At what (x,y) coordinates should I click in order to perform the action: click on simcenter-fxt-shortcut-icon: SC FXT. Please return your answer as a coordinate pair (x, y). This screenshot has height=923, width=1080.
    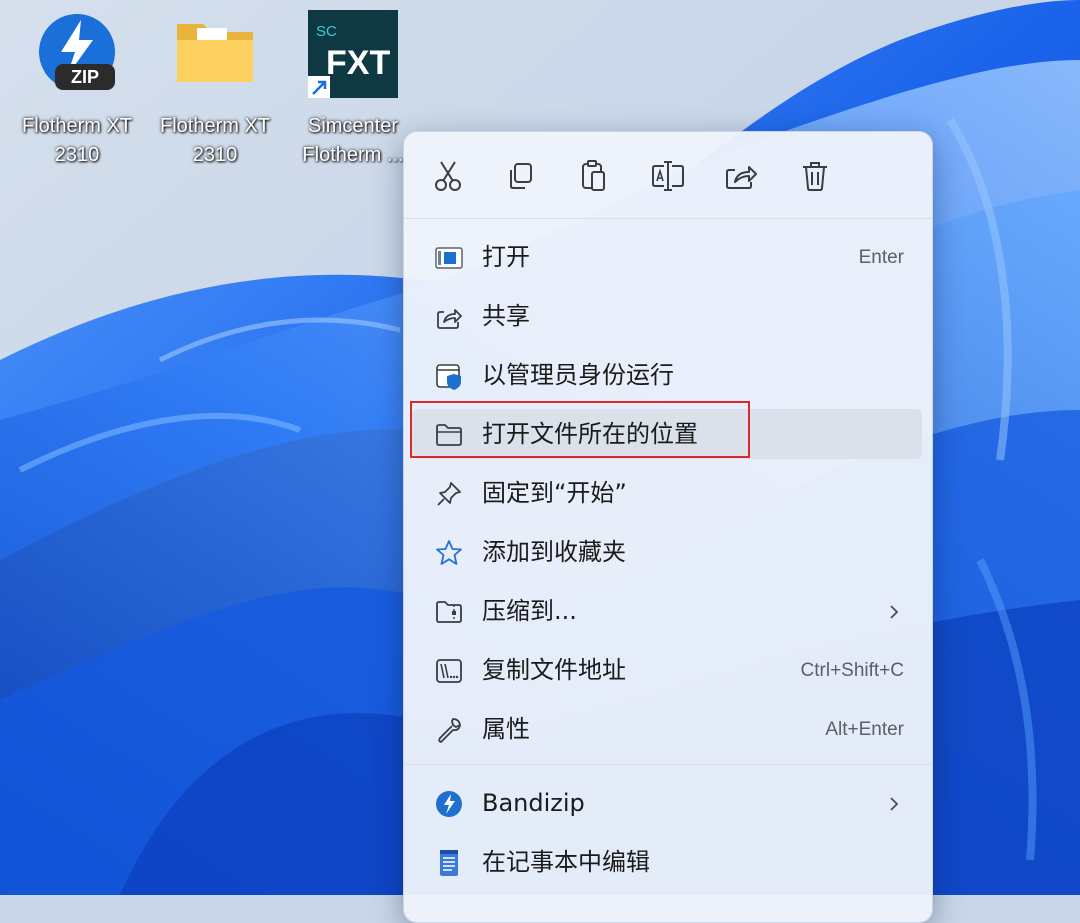
    Looking at the image, I should click on (353, 54).